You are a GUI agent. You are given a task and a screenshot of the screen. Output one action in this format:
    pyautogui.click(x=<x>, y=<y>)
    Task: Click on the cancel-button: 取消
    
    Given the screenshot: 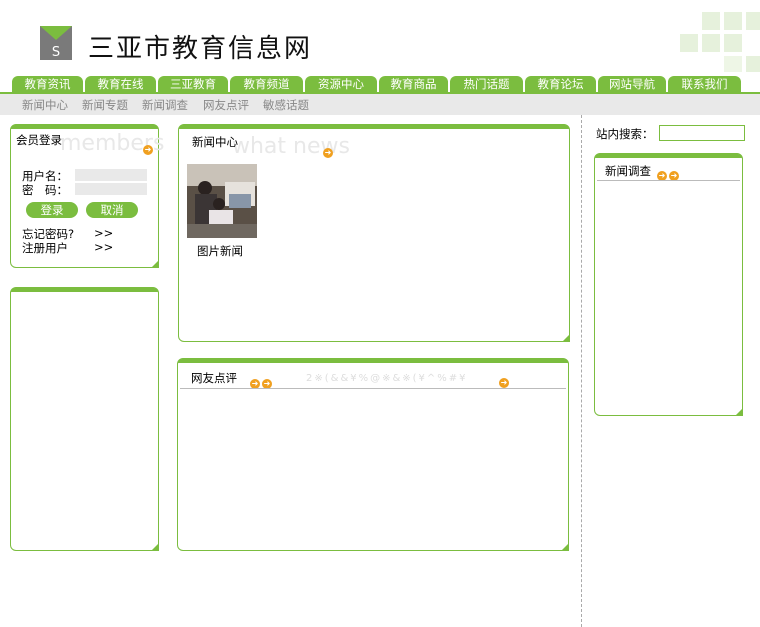 What is the action you would take?
    pyautogui.click(x=112, y=210)
    